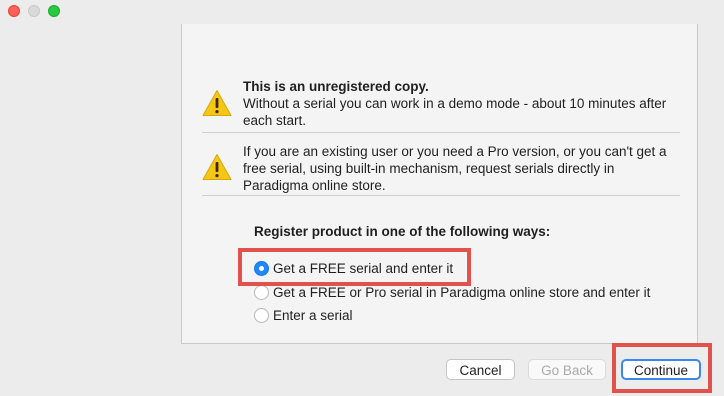 The width and height of the screenshot is (724, 396). Describe the element at coordinates (14, 11) in the screenshot. I see `window-close-button` at that location.